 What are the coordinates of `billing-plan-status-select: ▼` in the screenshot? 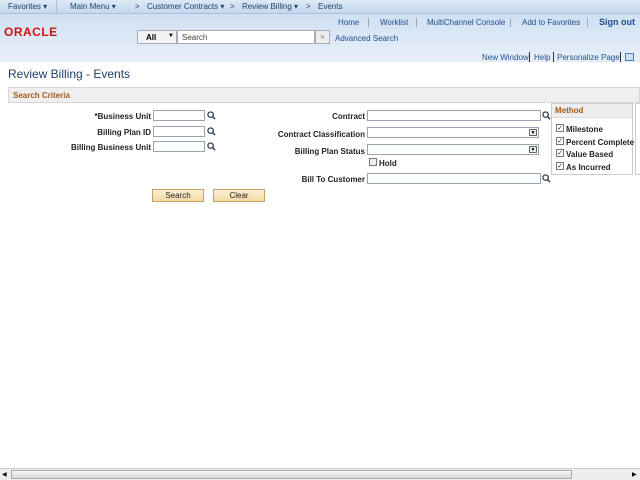 It's located at (453, 149).